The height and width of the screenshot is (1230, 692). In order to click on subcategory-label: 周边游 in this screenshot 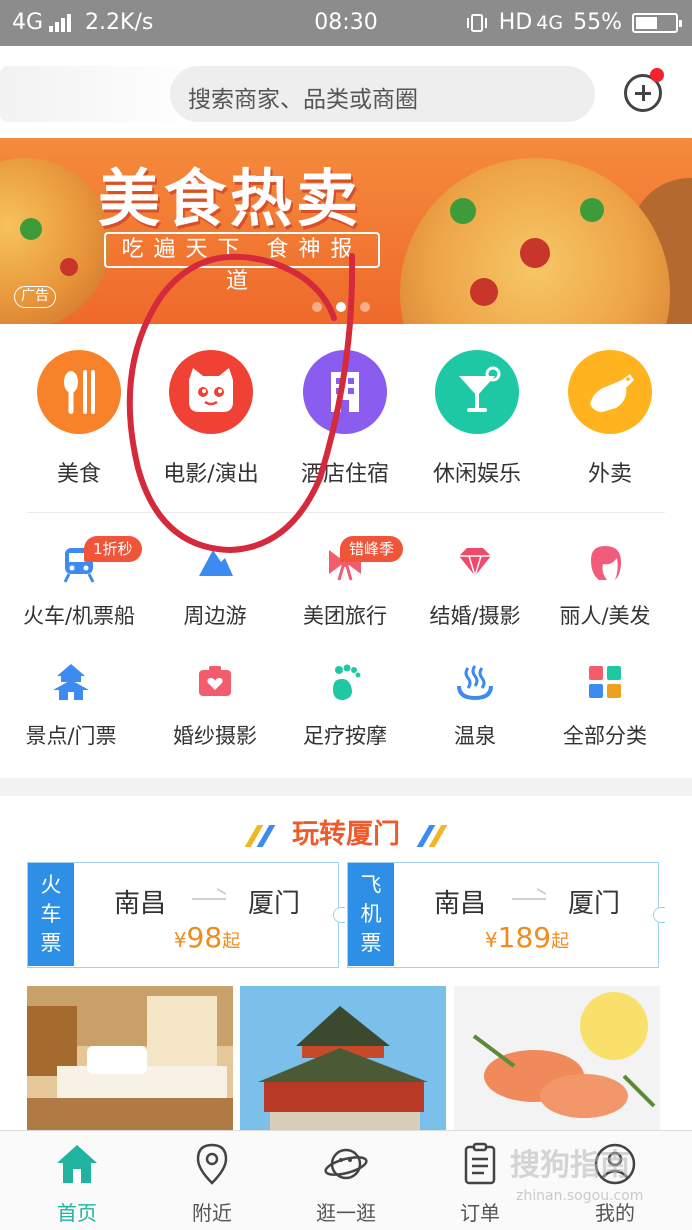, I will do `click(215, 616)`.